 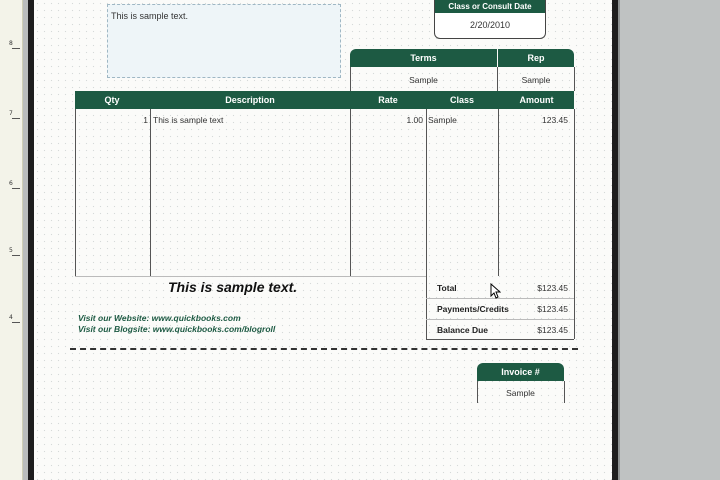 I want to click on address-box: This is sample text., so click(x=224, y=41).